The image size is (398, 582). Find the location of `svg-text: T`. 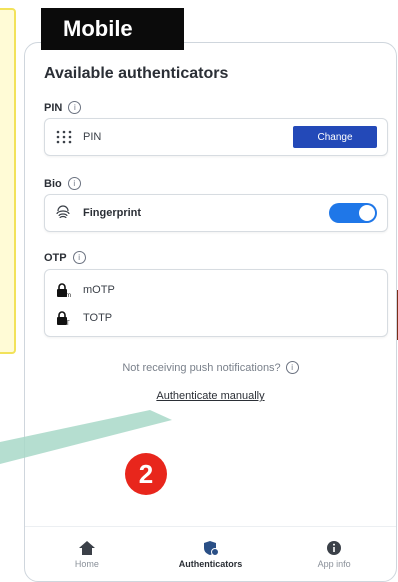

svg-text: T is located at coordinates (68, 323).